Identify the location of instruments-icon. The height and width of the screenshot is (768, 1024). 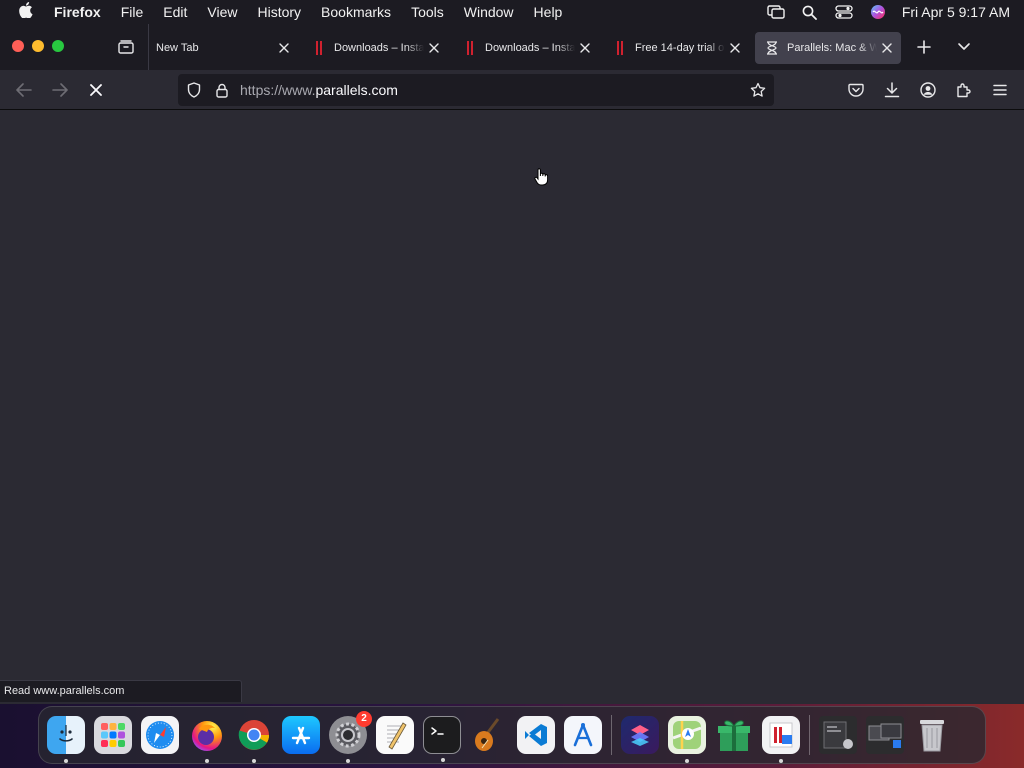
(583, 735).